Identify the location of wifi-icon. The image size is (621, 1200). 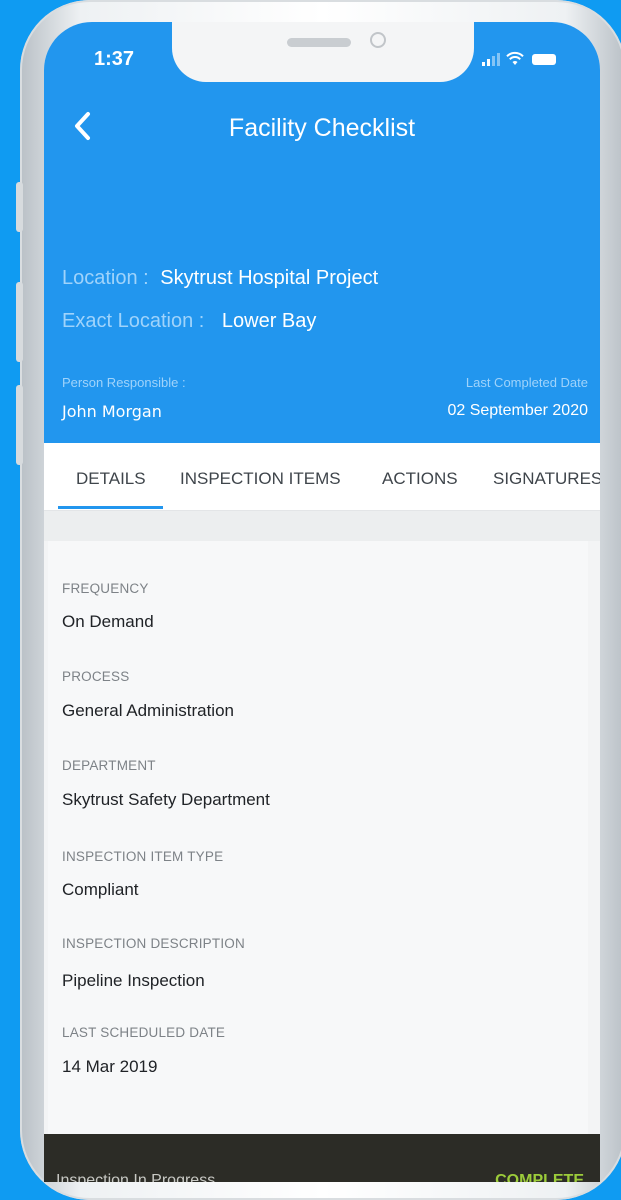
(515, 58).